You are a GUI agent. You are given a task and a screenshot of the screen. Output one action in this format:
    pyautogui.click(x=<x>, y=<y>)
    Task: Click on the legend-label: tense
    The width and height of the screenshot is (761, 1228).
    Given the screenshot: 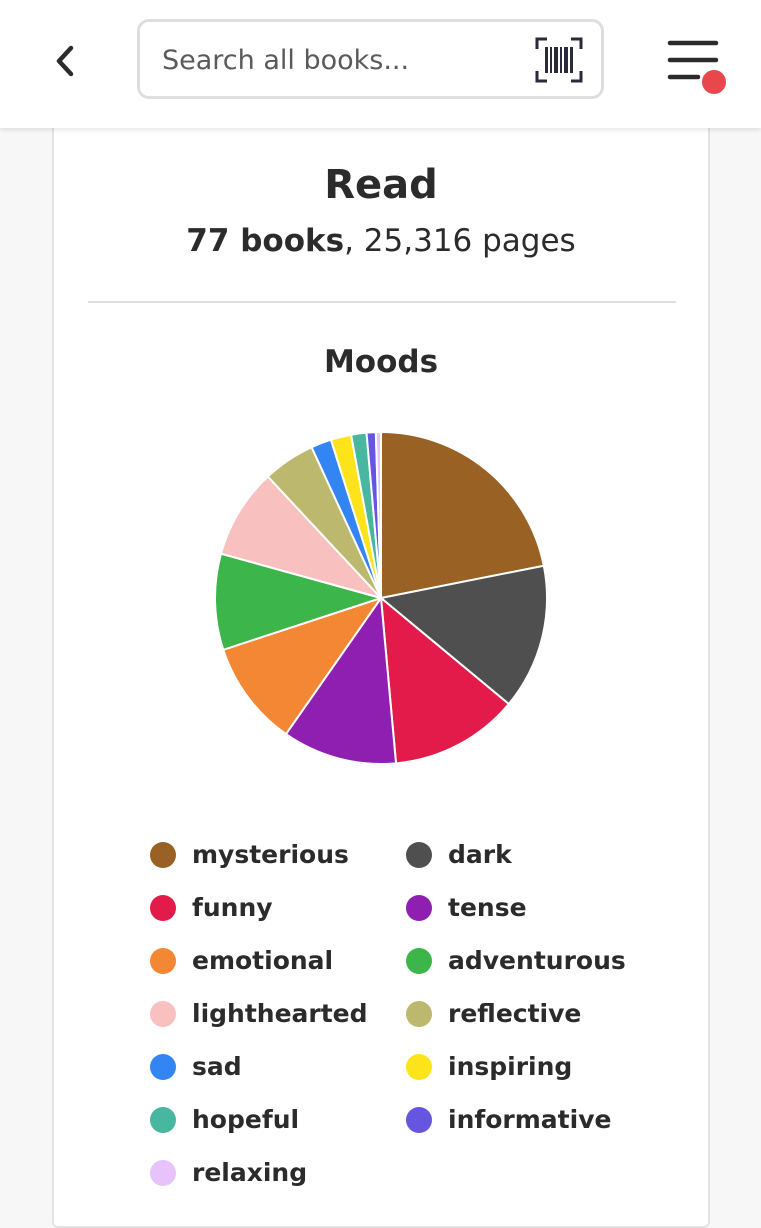 What is the action you would take?
    pyautogui.click(x=487, y=907)
    